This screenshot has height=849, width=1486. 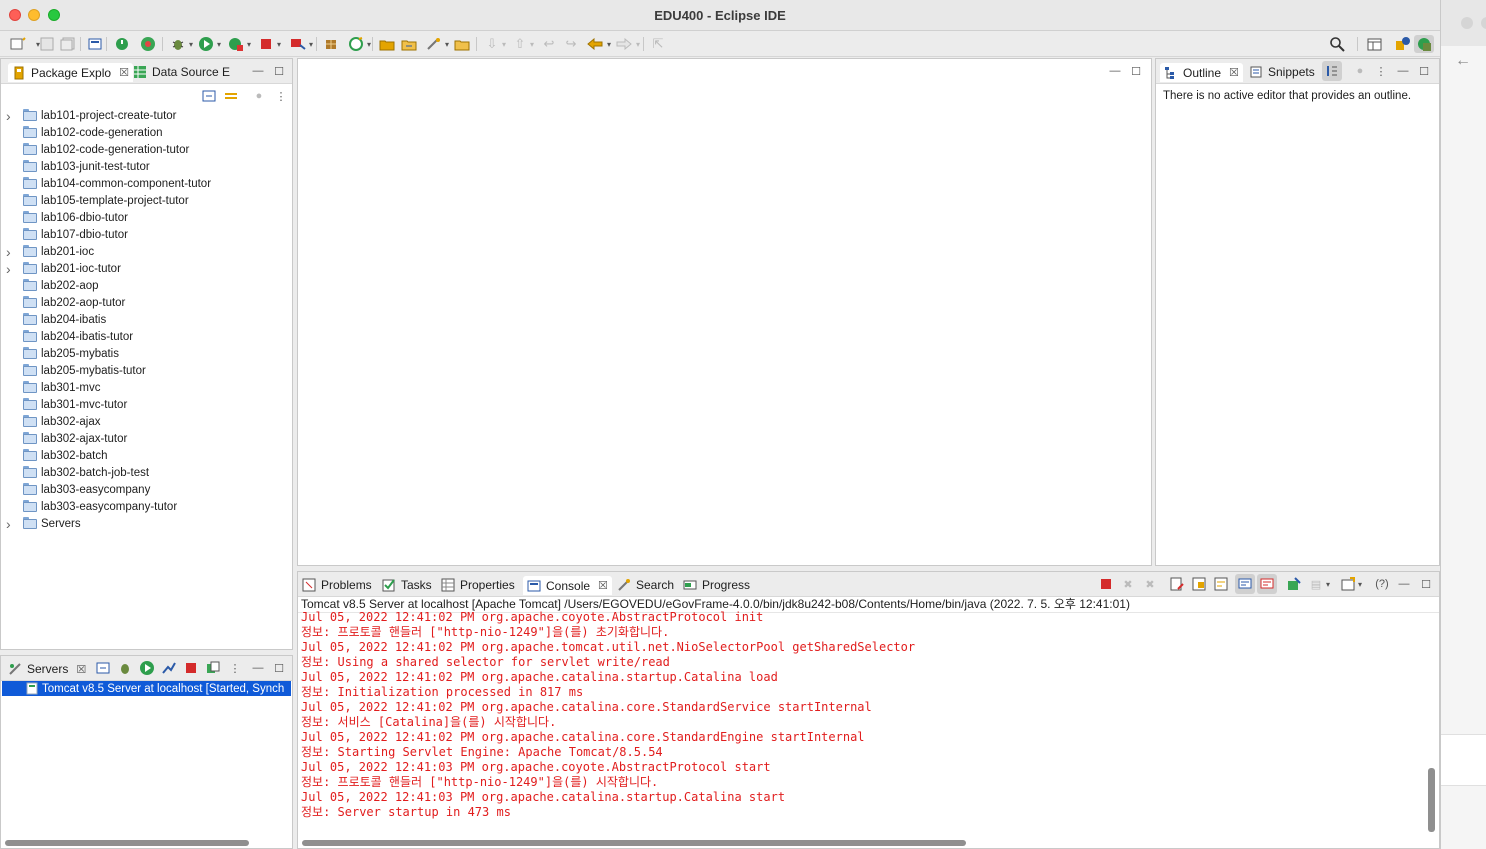 I want to click on start-server-icon, so click(x=147, y=668).